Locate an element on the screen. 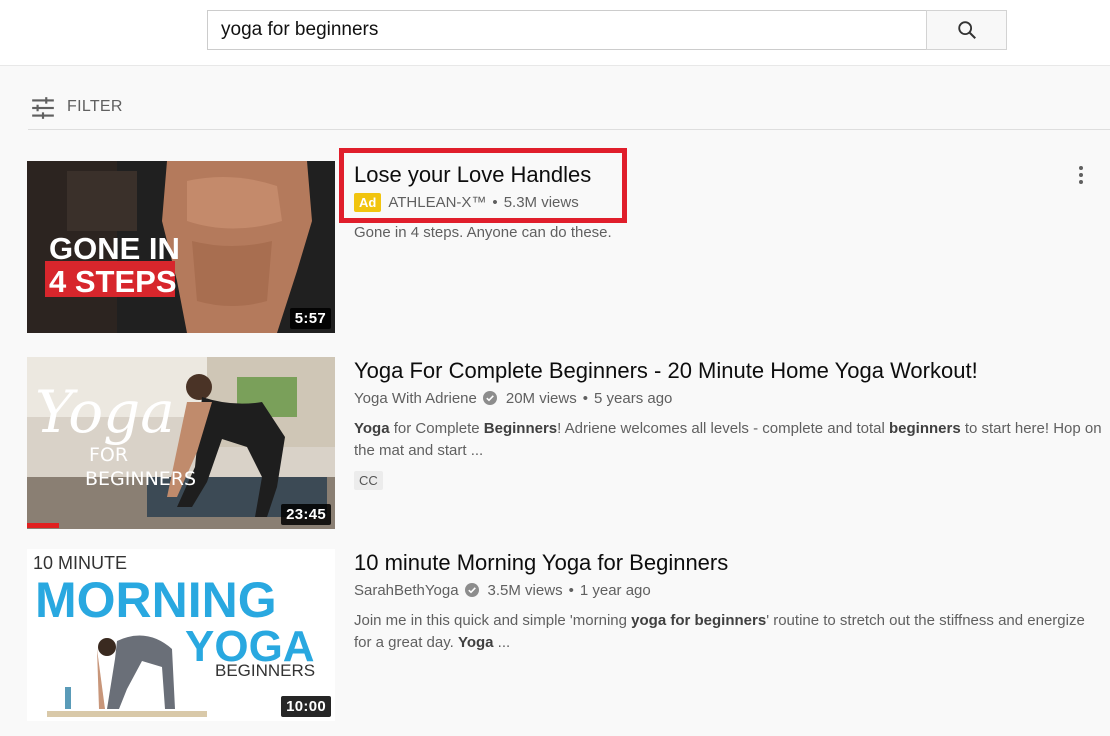 Image resolution: width=1110 pixels, height=736 pixels. search-button is located at coordinates (966, 30).